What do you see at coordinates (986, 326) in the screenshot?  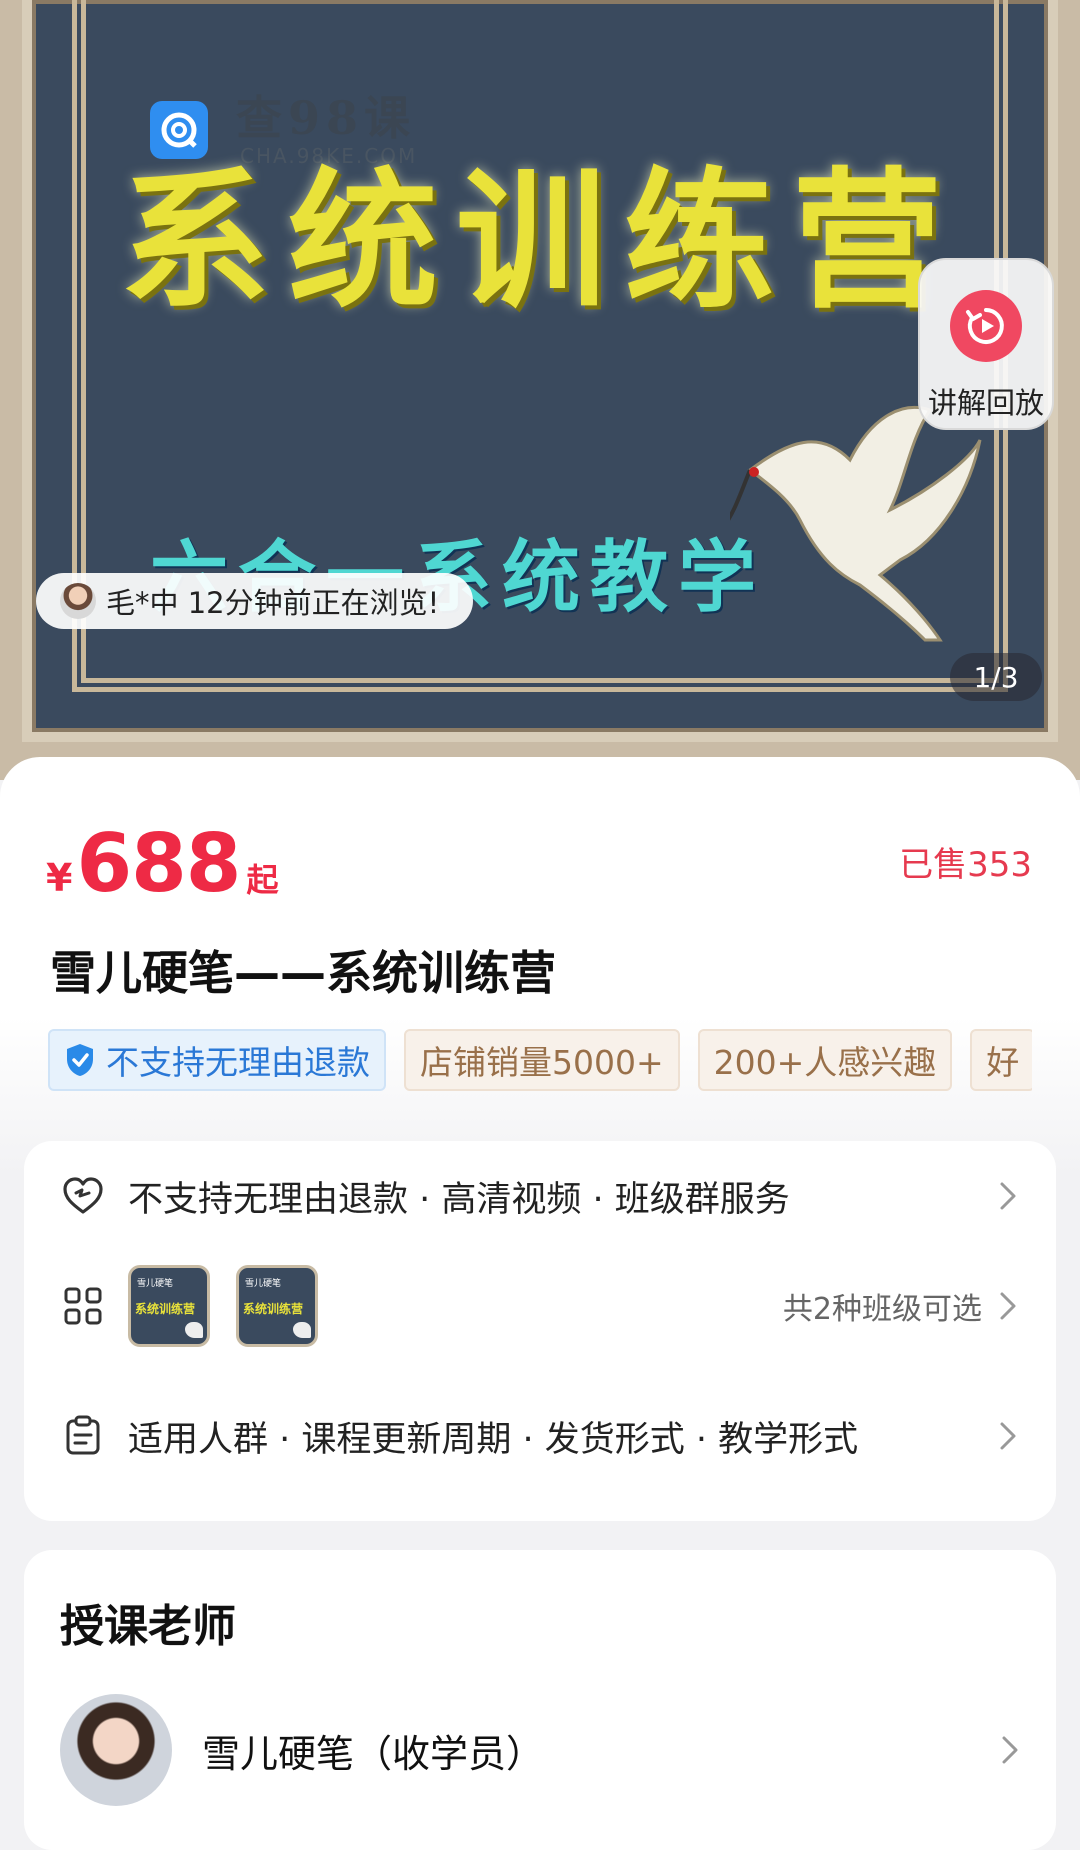 I see `replay-icon` at bounding box center [986, 326].